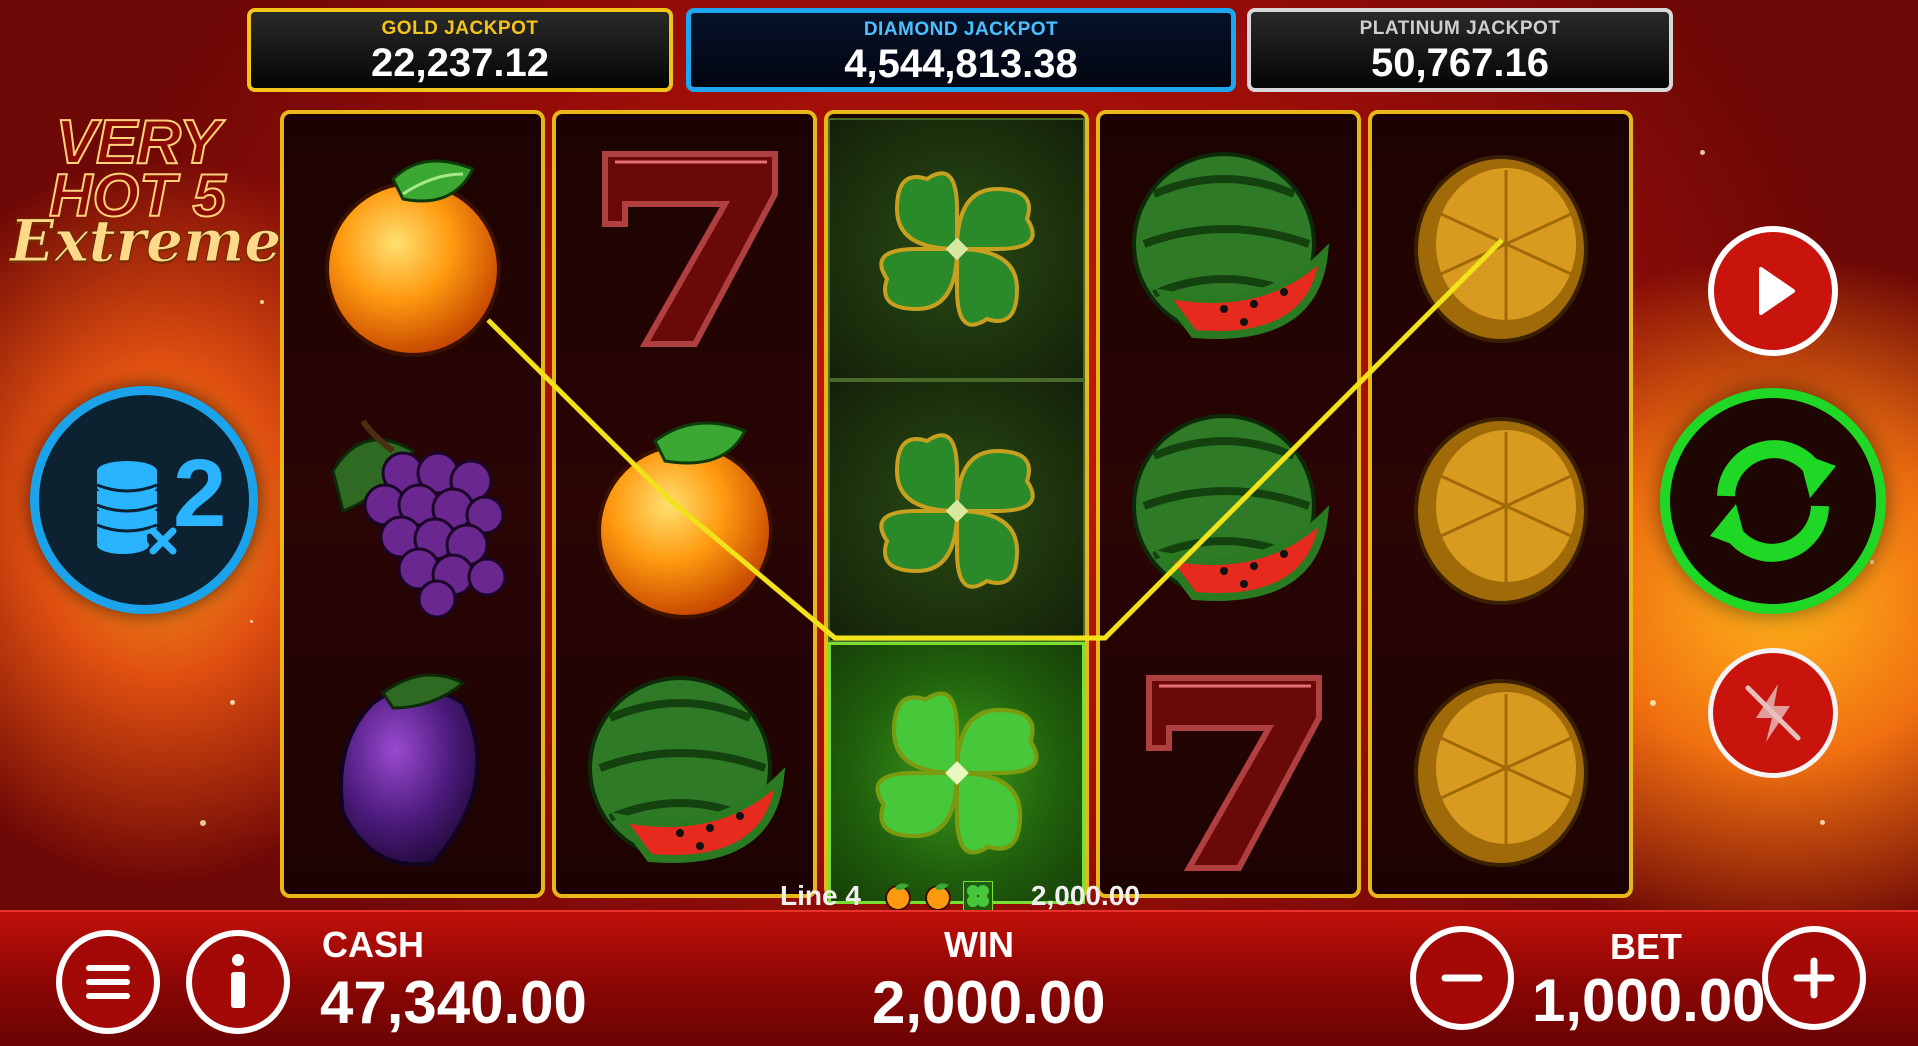 Image resolution: width=1918 pixels, height=1046 pixels. Describe the element at coordinates (979, 944) in the screenshot. I see `win-label: WIN` at that location.